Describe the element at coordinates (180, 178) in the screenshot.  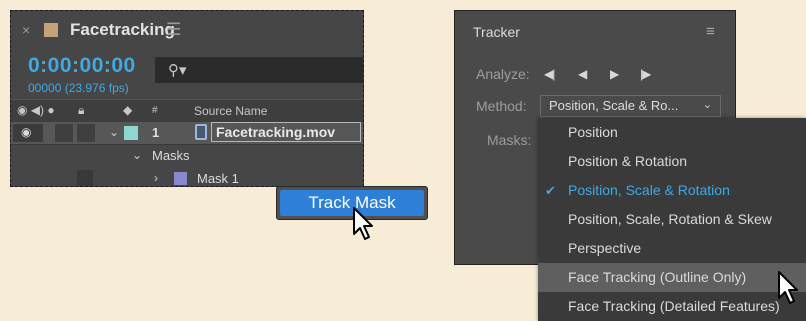
I see `mask-color-swatch` at that location.